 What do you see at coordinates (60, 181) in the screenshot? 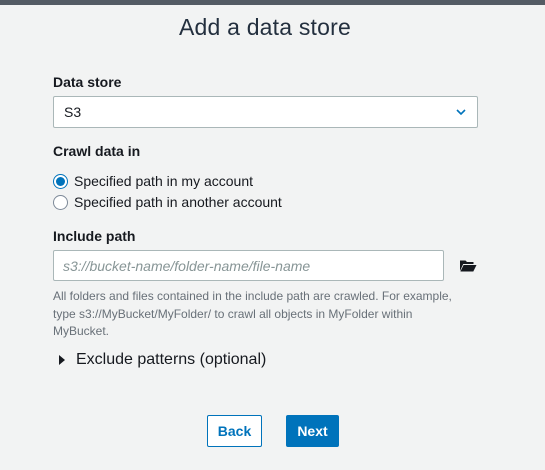
I see `radio-button-checked` at bounding box center [60, 181].